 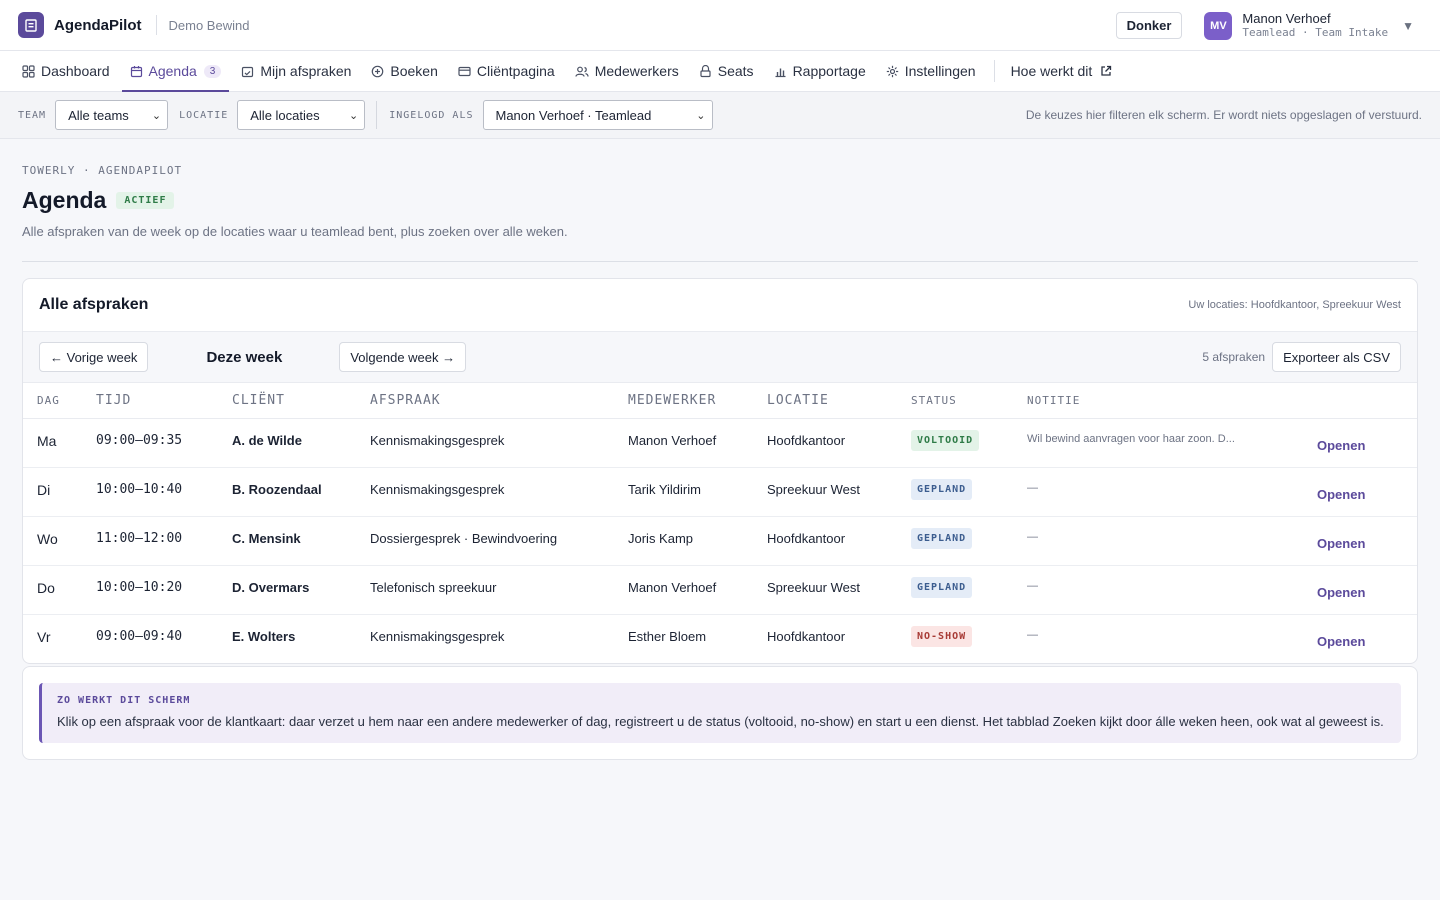 I want to click on nav-employees: Medewerkers, so click(x=627, y=71).